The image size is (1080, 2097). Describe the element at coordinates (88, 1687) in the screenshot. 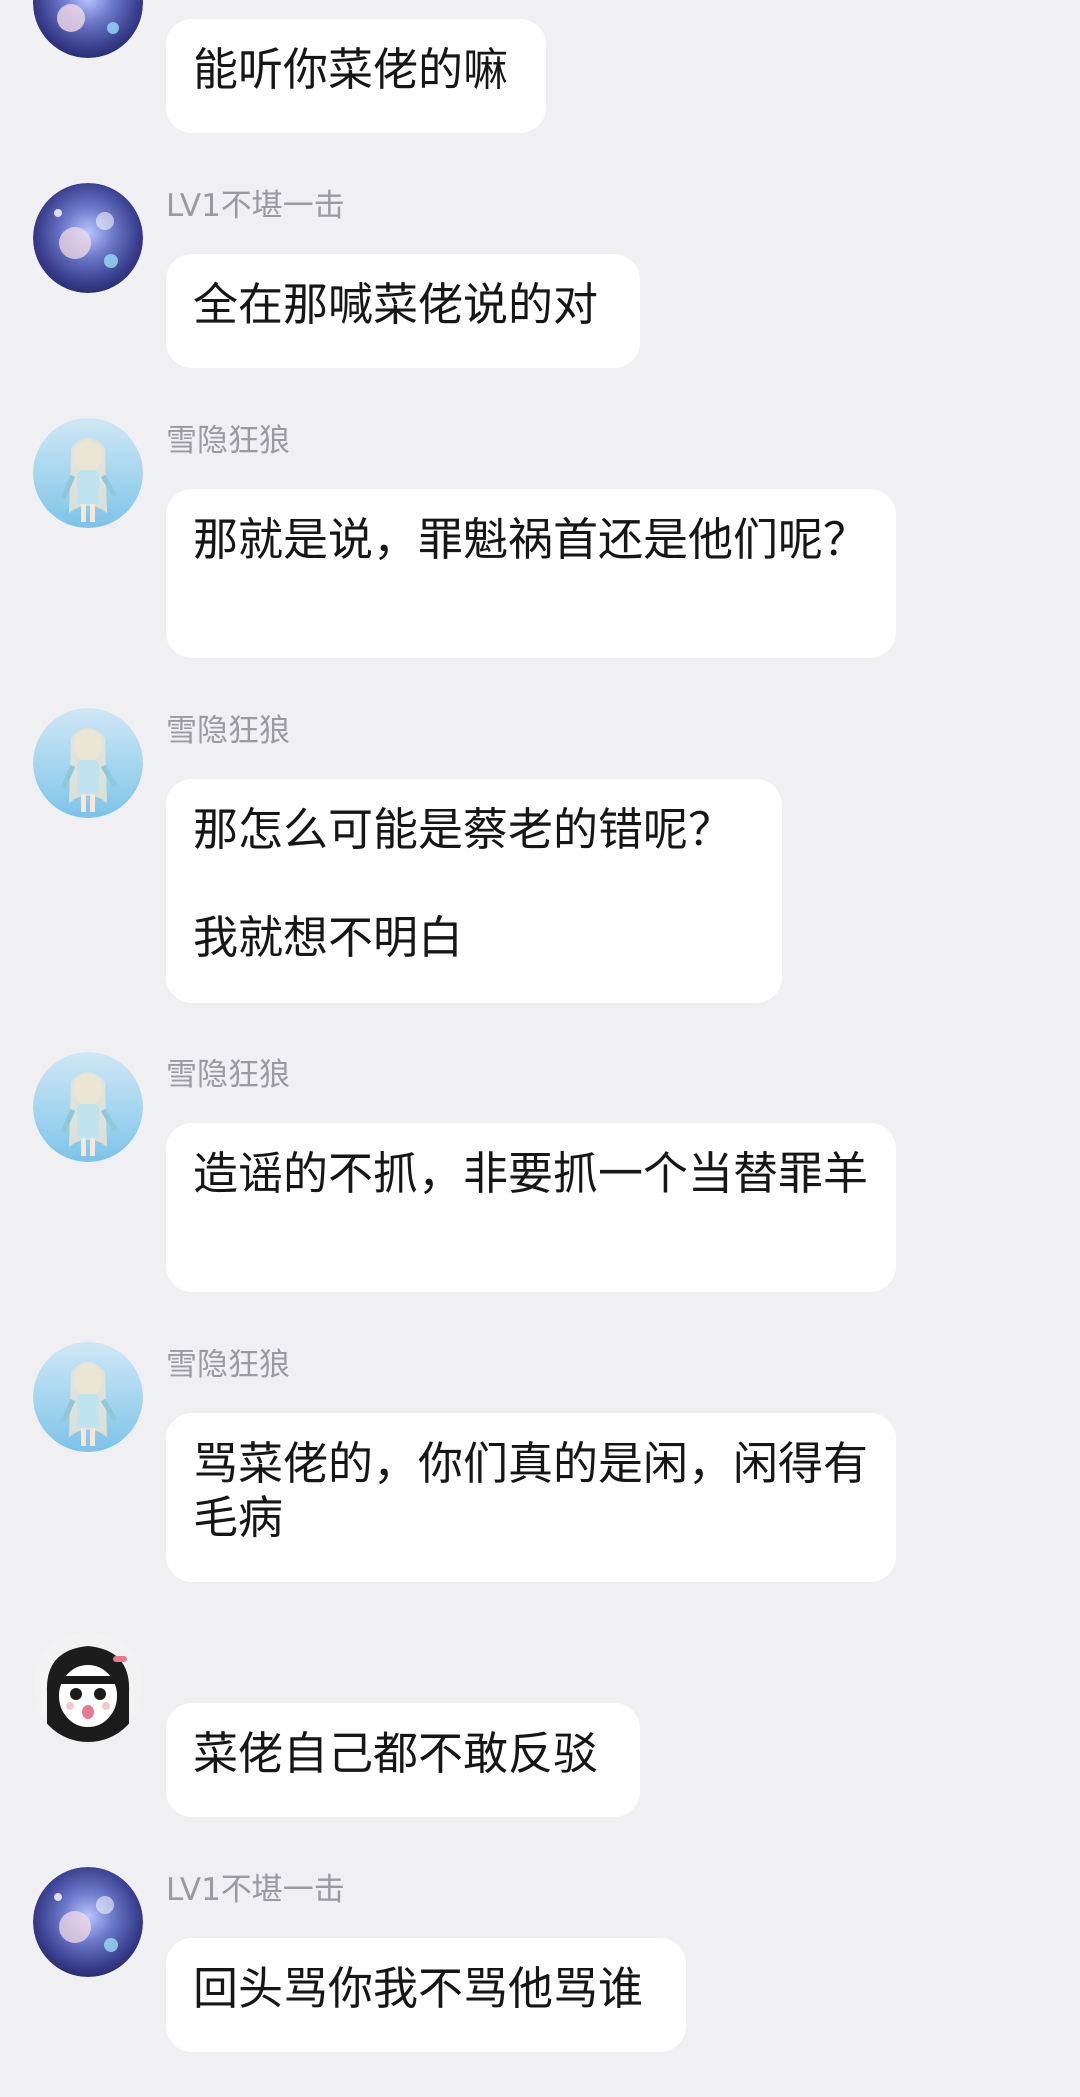

I see `manga-girl-avatar` at that location.